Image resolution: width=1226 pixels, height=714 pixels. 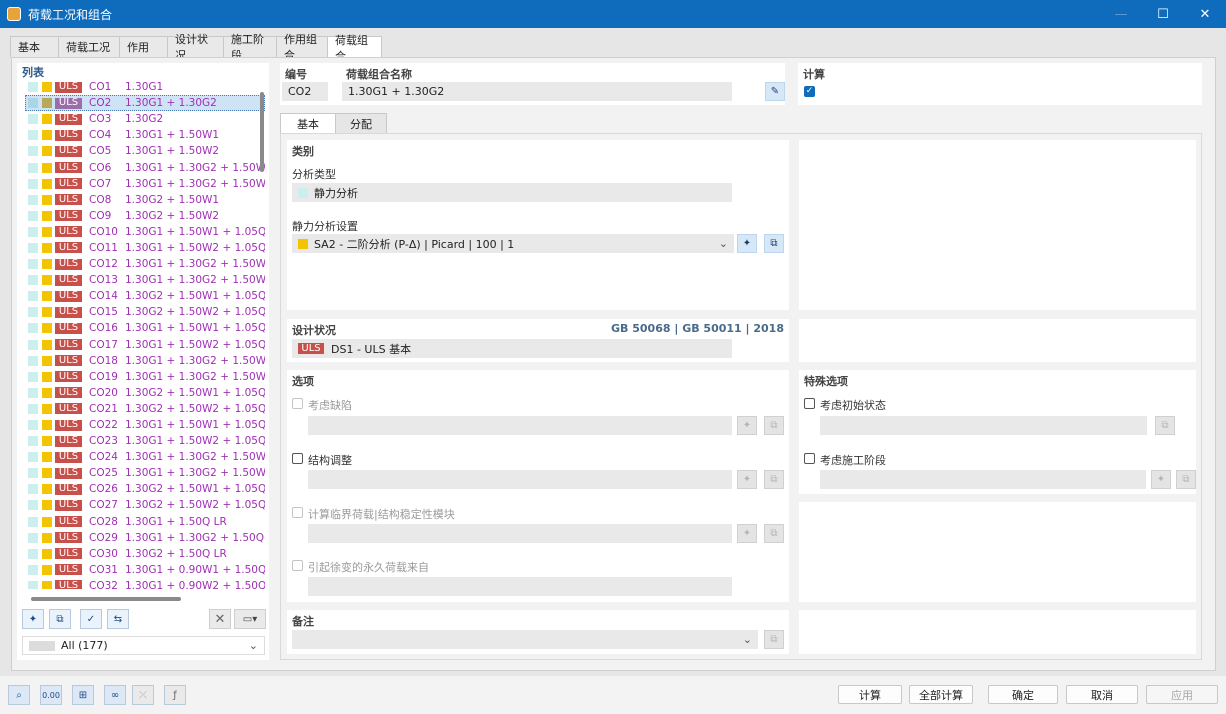 What do you see at coordinates (145, 409) in the screenshot?
I see `list-item: ULS CO21 1.30G2 + 1.50W2 + 1.05Q LR +` at bounding box center [145, 409].